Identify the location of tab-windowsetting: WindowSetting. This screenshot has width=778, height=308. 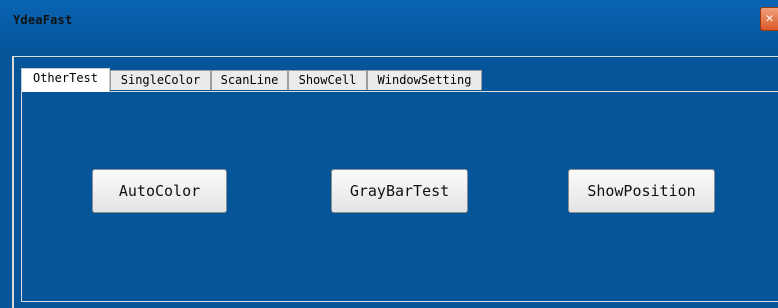
(424, 80).